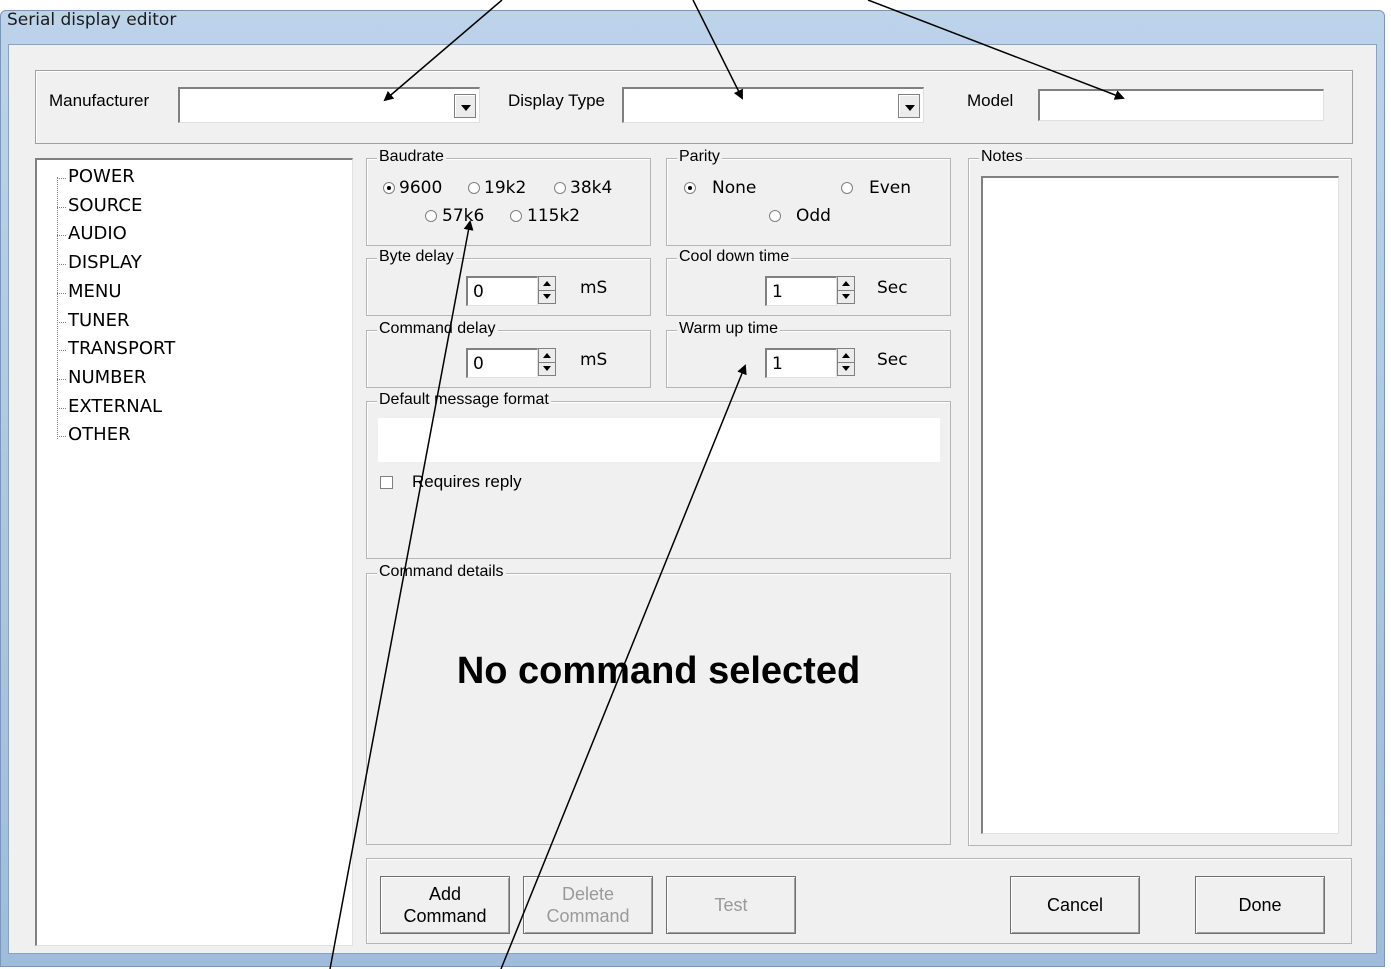 Image resolution: width=1391 pixels, height=969 pixels. What do you see at coordinates (443, 51) in the screenshot?
I see `arrow-manufacturer` at bounding box center [443, 51].